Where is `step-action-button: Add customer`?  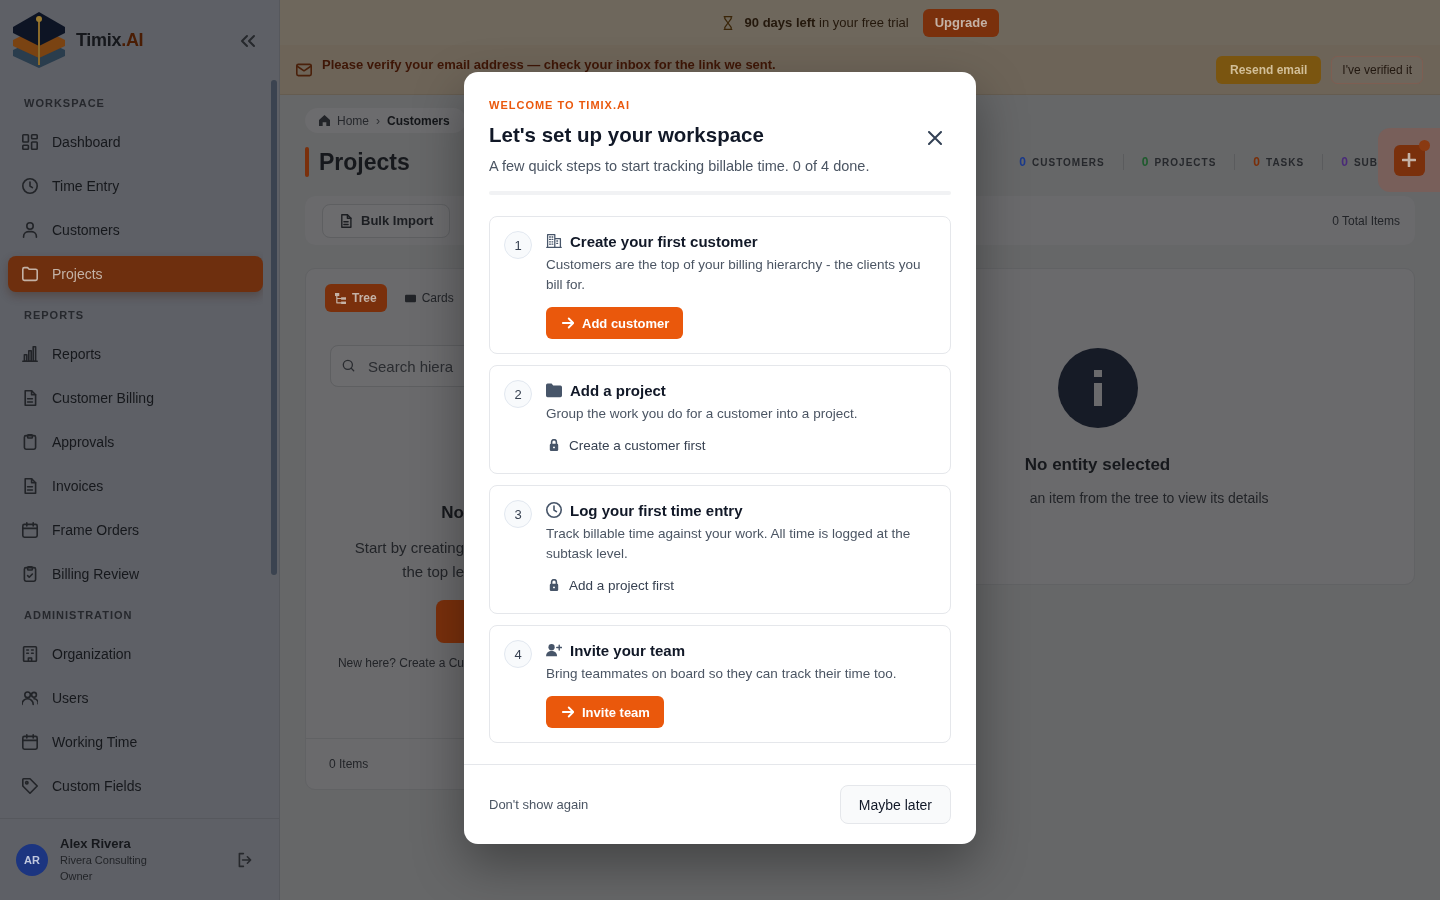
step-action-button: Add customer is located at coordinates (615, 323).